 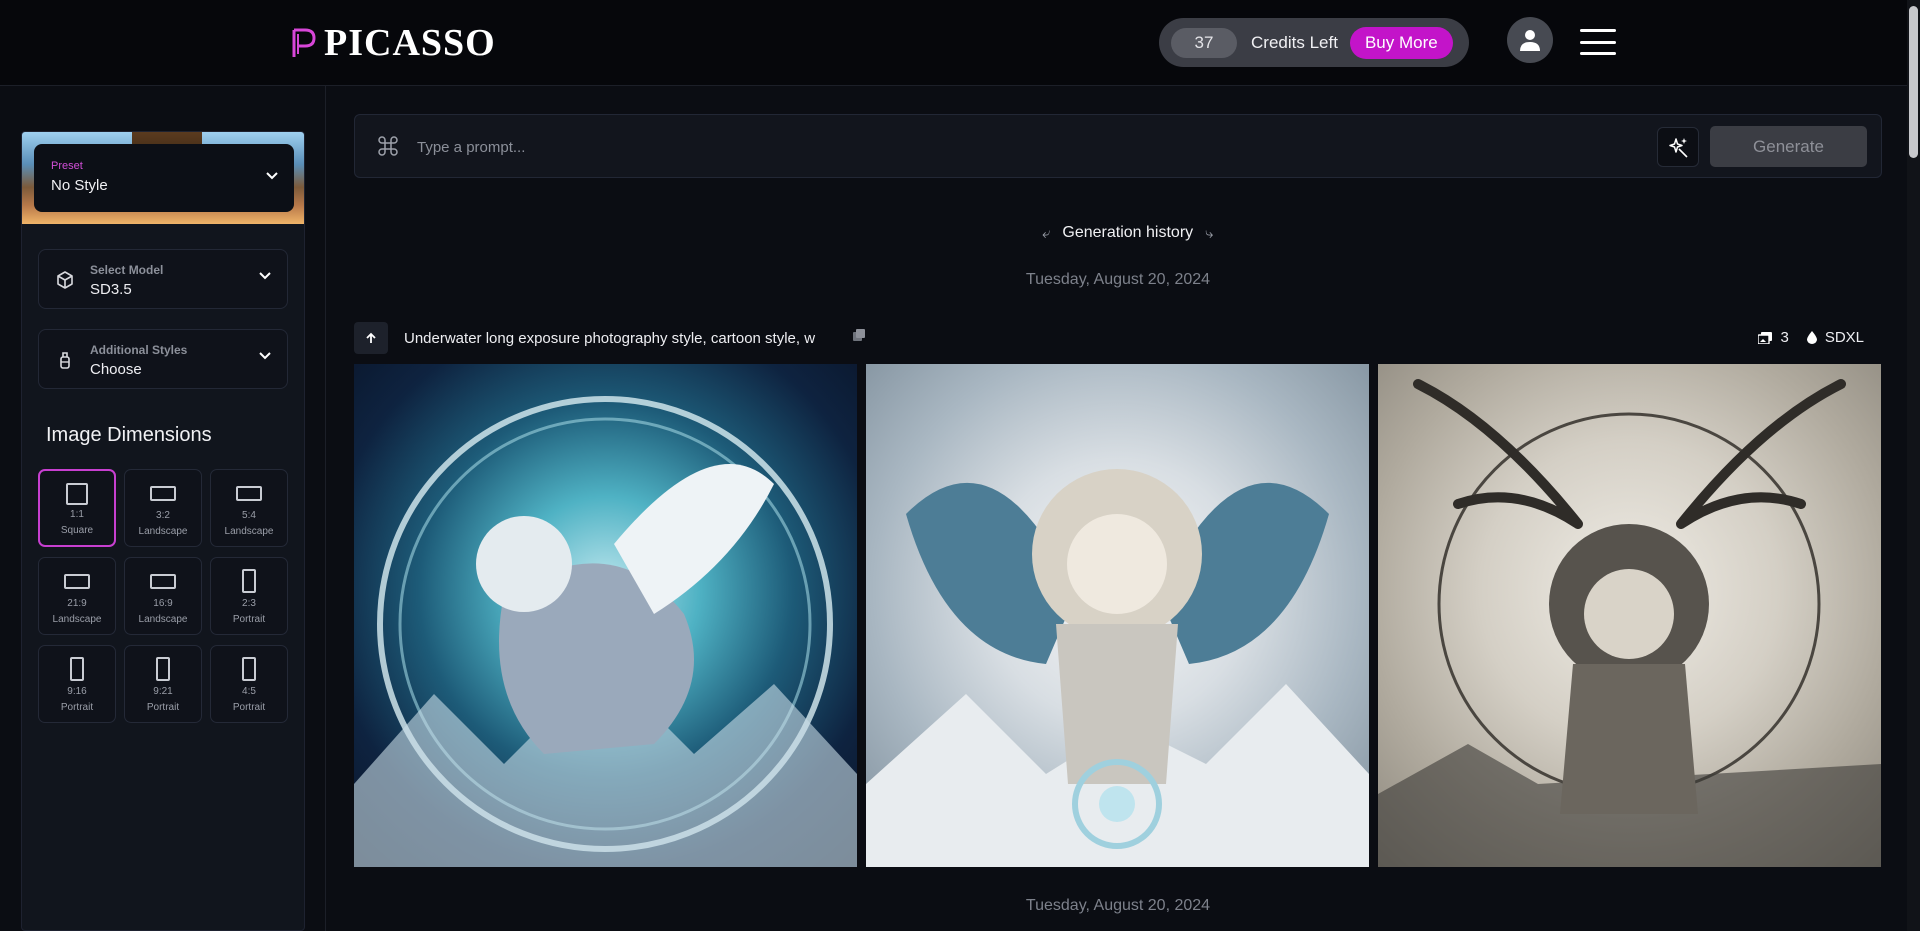 I want to click on reuse-prompt-button, so click(x=371, y=338).